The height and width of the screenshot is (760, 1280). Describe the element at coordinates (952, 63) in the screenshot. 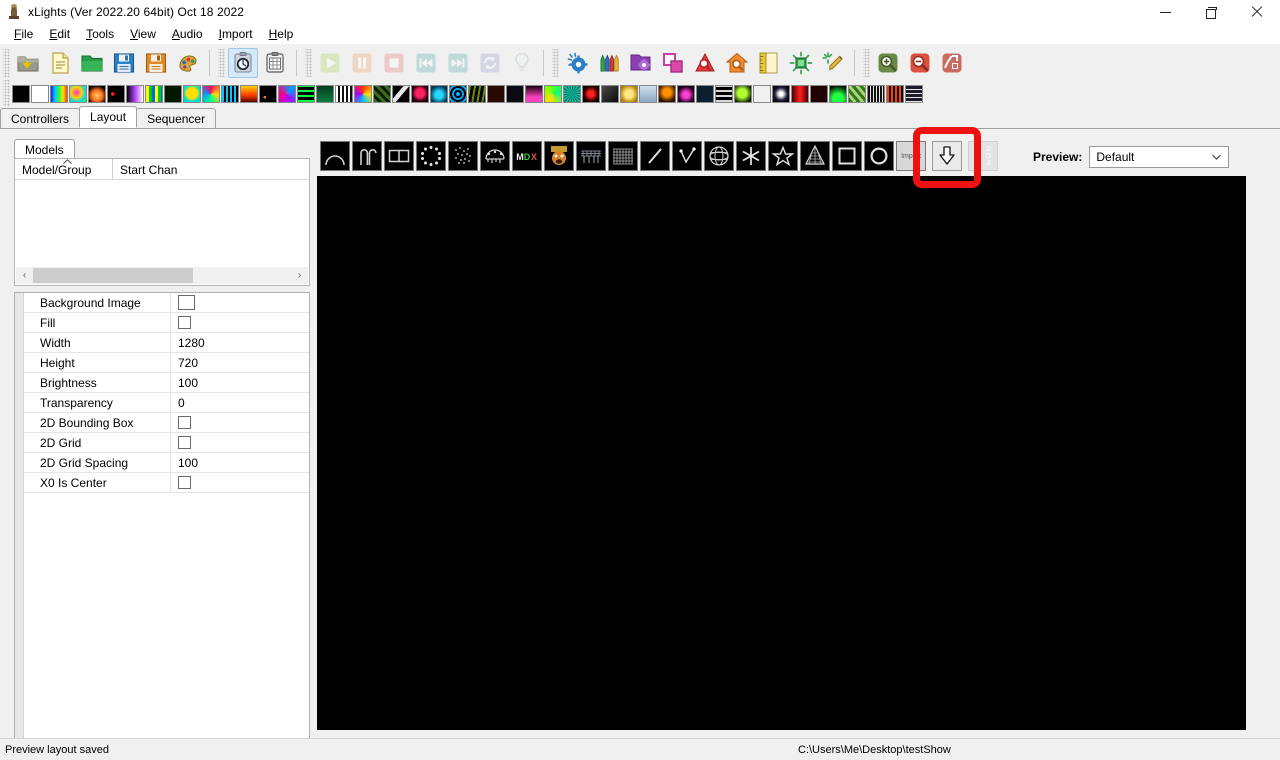

I see `zoom-fit-icon` at that location.